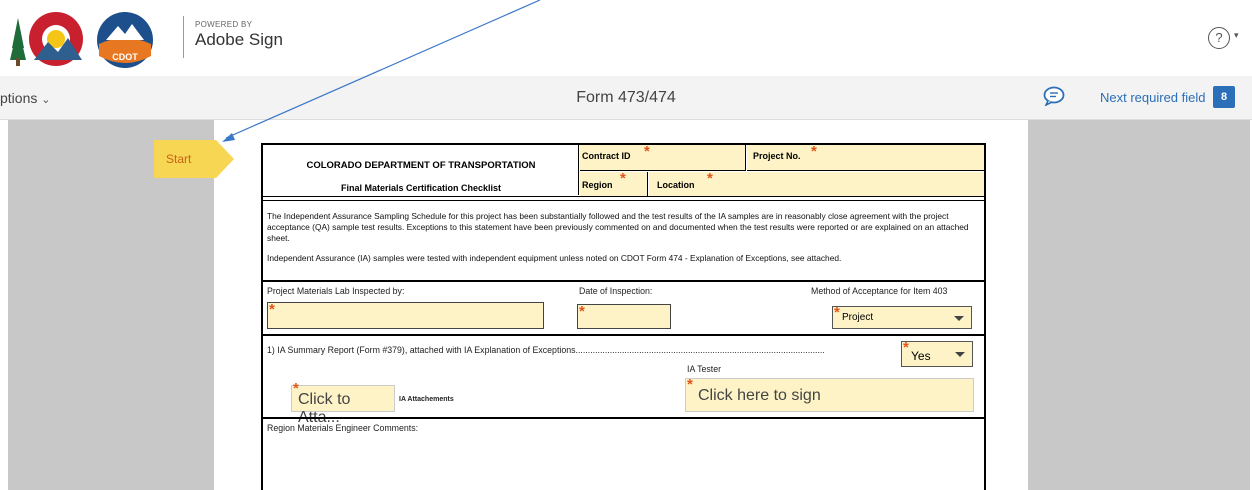  I want to click on signature-placeholder: Click here to sign, so click(759, 395).